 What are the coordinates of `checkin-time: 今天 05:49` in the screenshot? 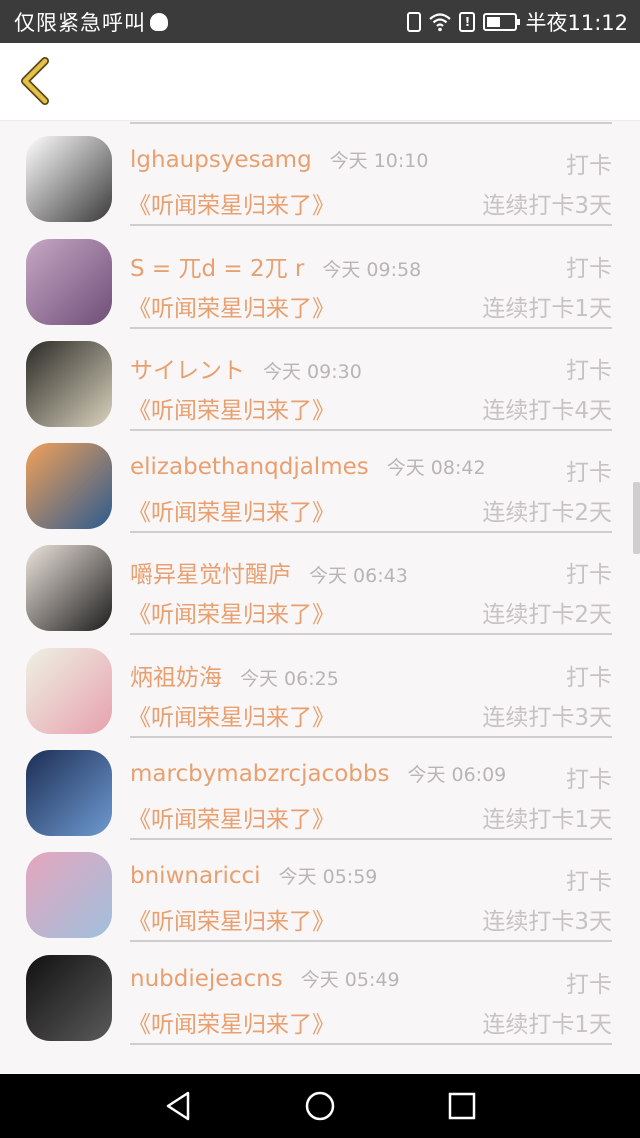 It's located at (350, 979).